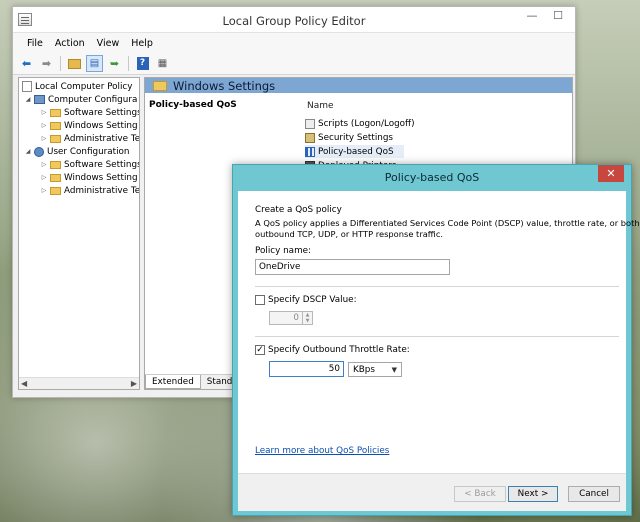 Image resolution: width=640 pixels, height=522 pixels. I want to click on details-header: Windows Settings, so click(358, 85).